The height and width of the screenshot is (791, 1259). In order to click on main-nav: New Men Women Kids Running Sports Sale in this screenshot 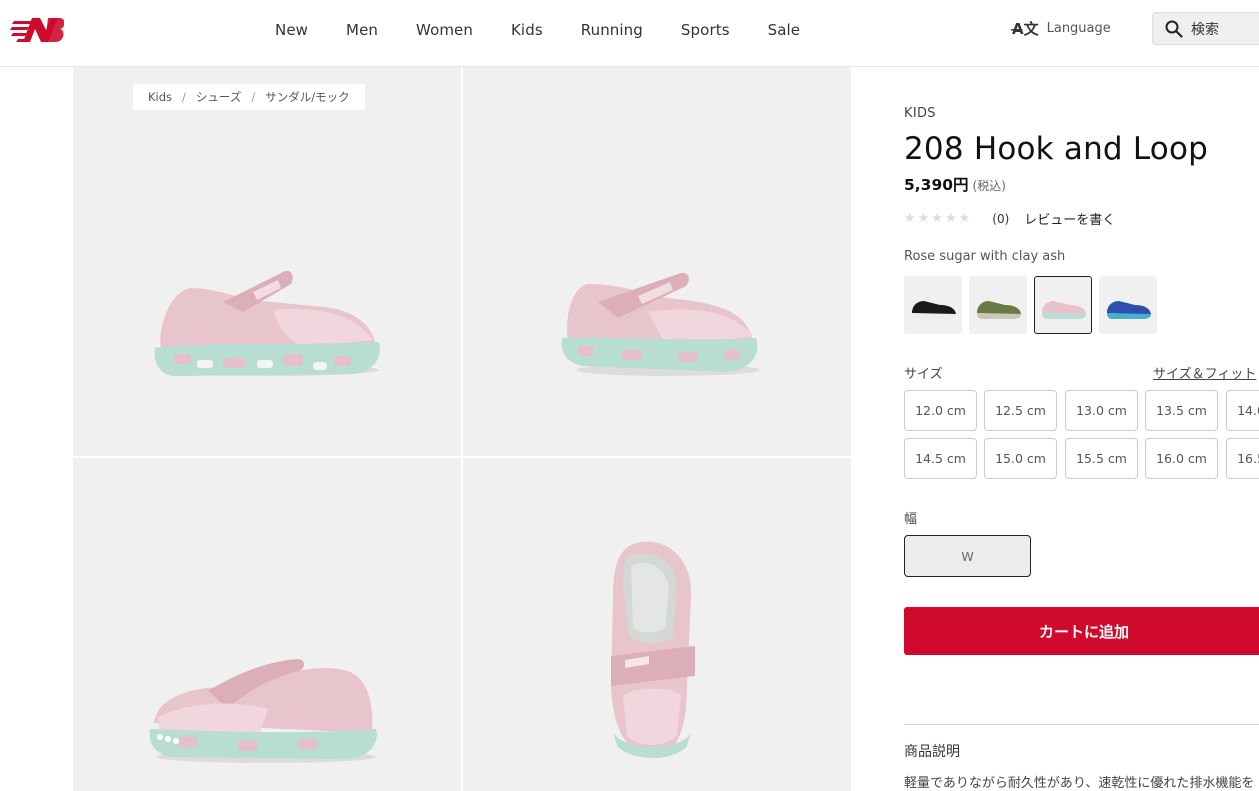, I will do `click(537, 30)`.